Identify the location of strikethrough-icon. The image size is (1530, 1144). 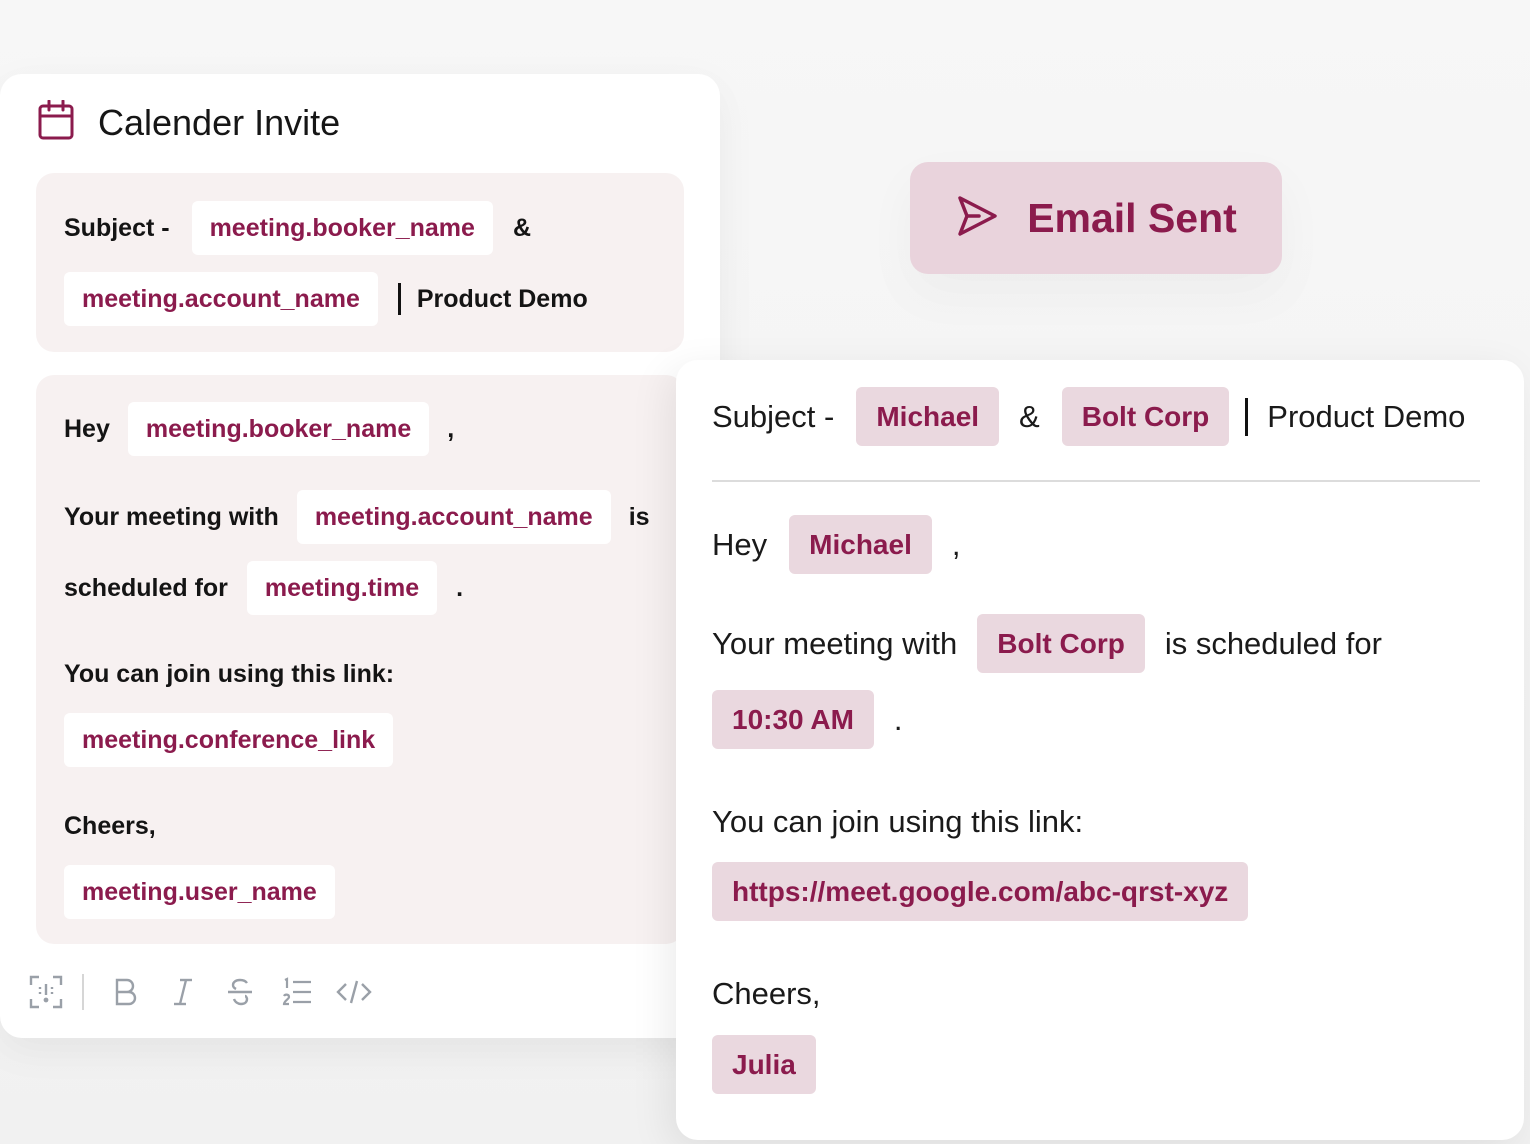
(240, 992).